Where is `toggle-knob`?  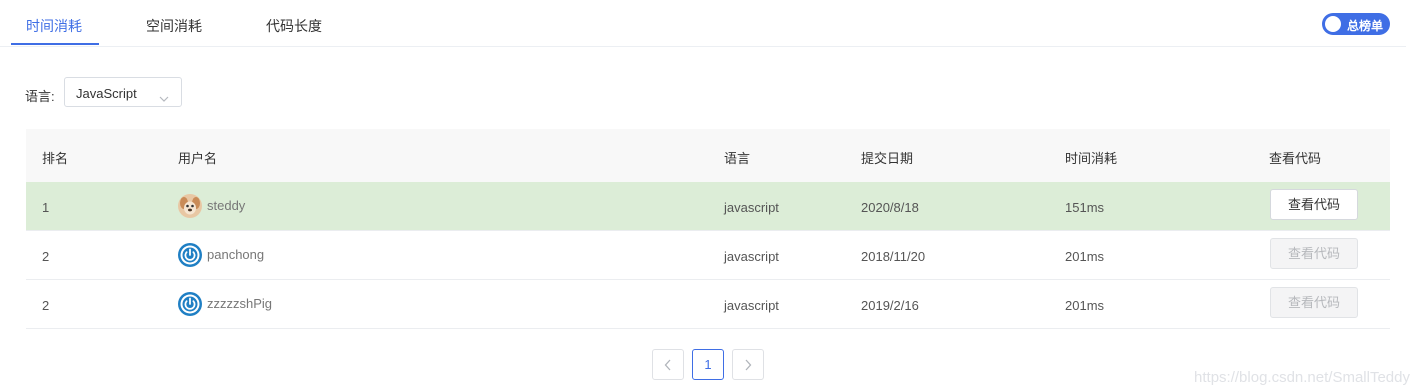
toggle-knob is located at coordinates (1333, 24).